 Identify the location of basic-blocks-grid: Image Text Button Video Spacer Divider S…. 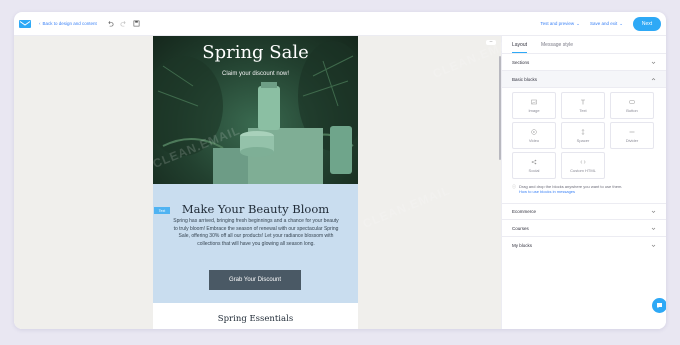
(584, 133).